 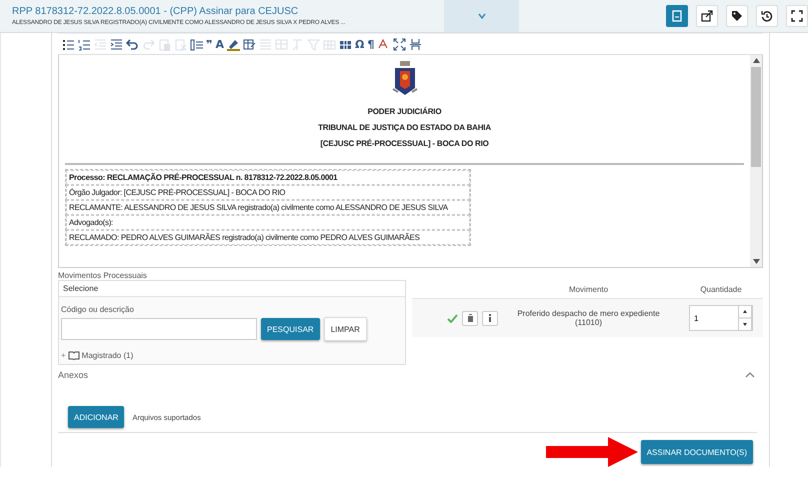 I want to click on bullet-list-icon, so click(x=68, y=44).